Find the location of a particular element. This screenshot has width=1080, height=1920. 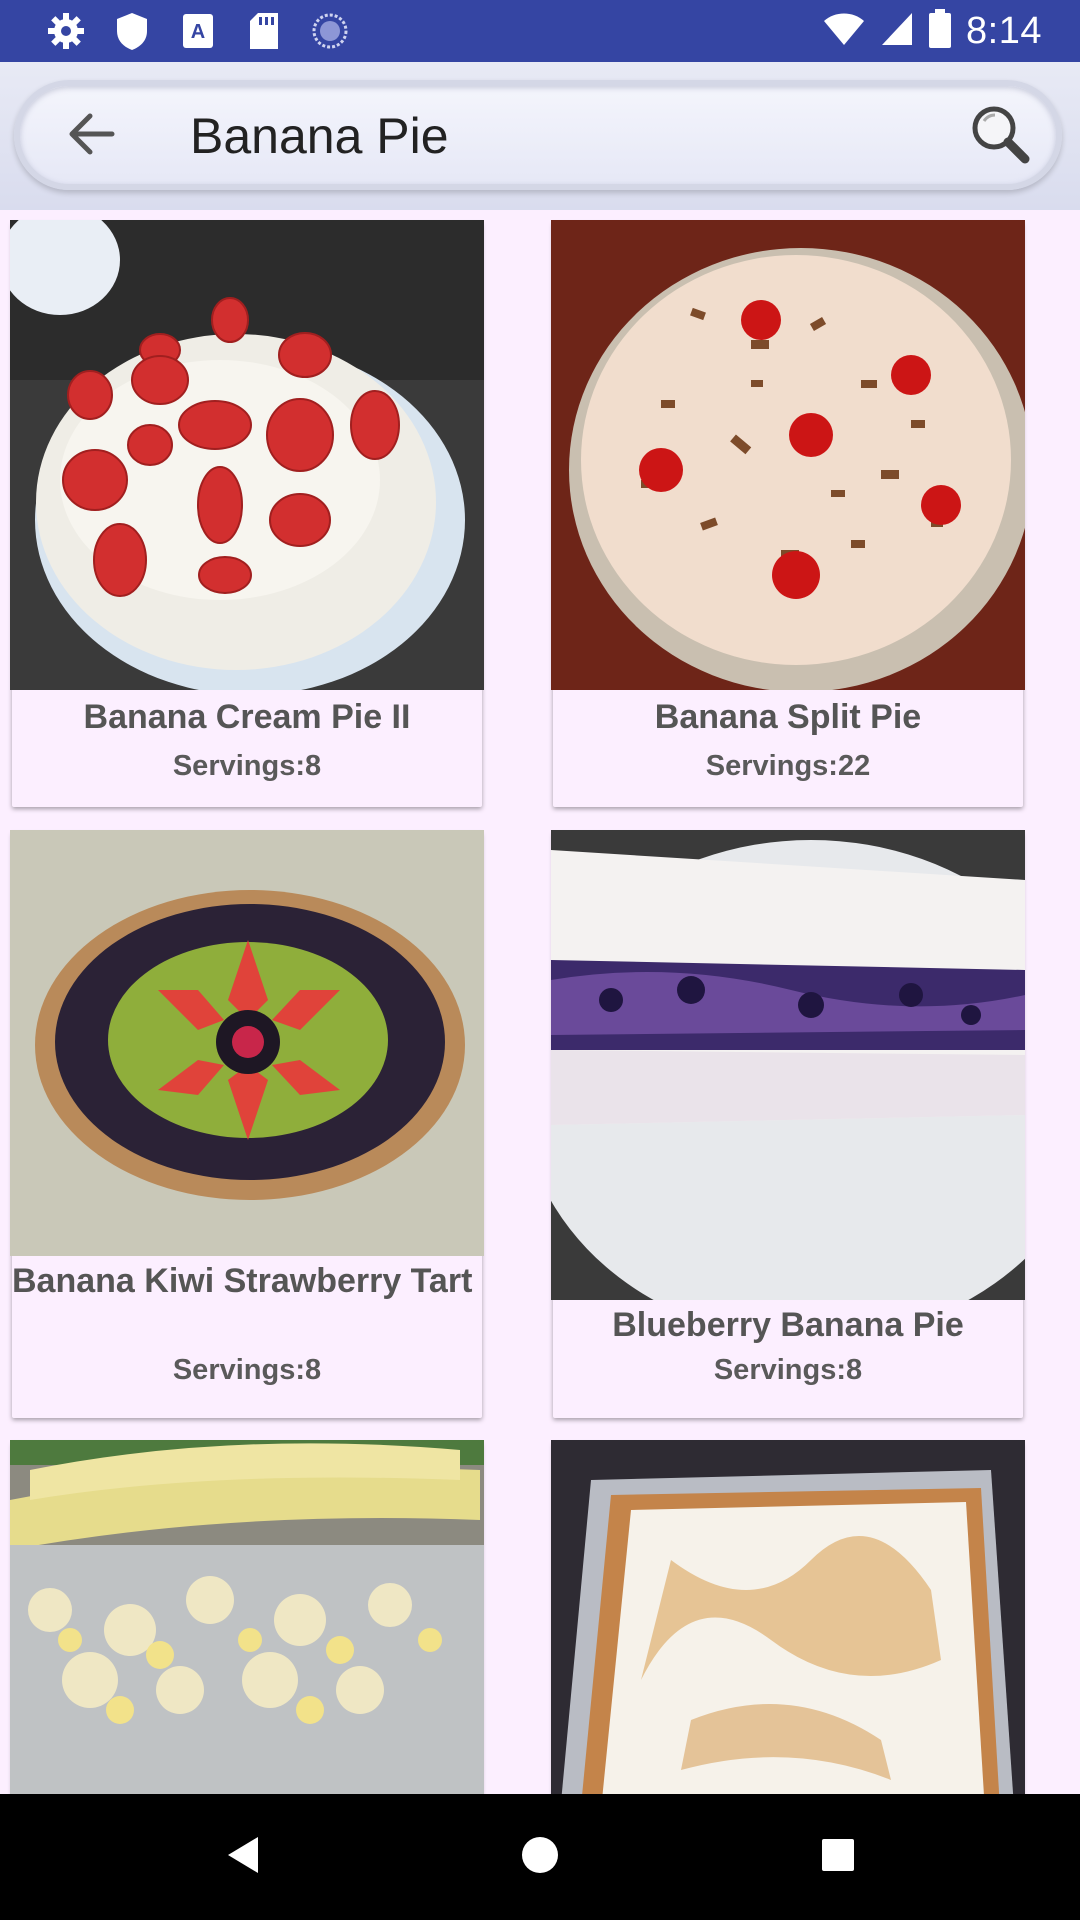

settings-icon is located at coordinates (66, 31).